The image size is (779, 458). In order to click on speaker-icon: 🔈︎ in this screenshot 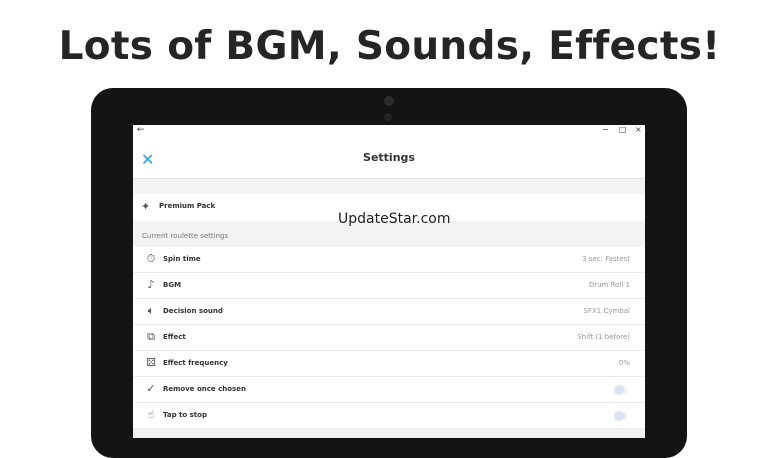, I will do `click(151, 310)`.